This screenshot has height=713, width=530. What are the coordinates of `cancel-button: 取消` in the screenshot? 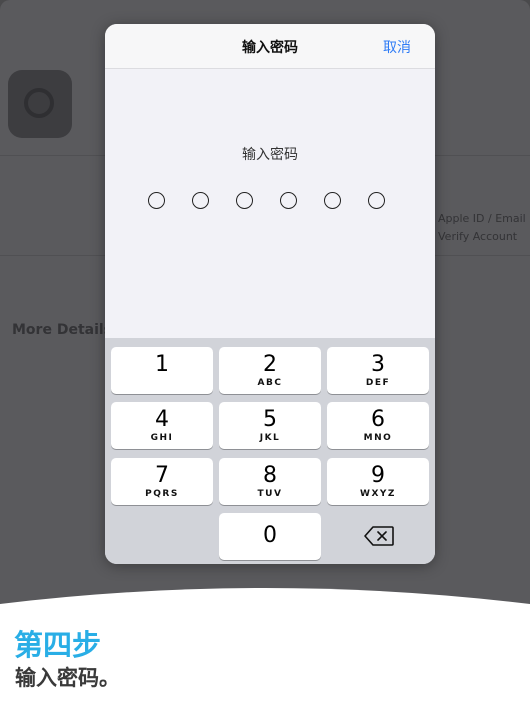 It's located at (397, 47).